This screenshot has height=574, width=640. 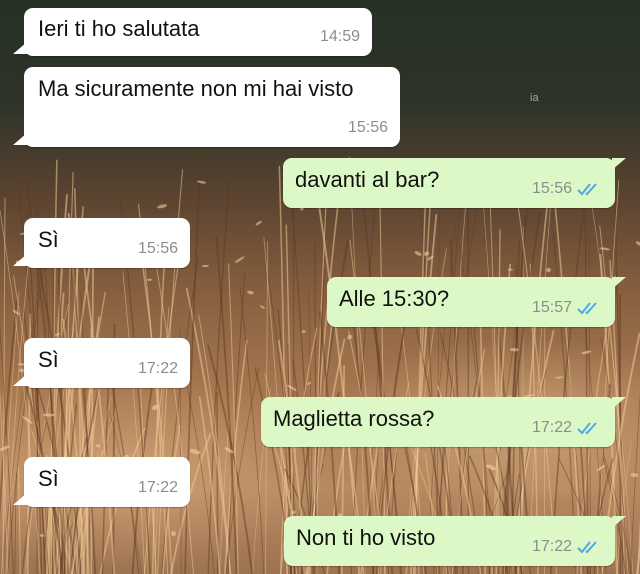 What do you see at coordinates (454, 183) in the screenshot?
I see `message-bubble-outgoing: davanti al bar? 15:56` at bounding box center [454, 183].